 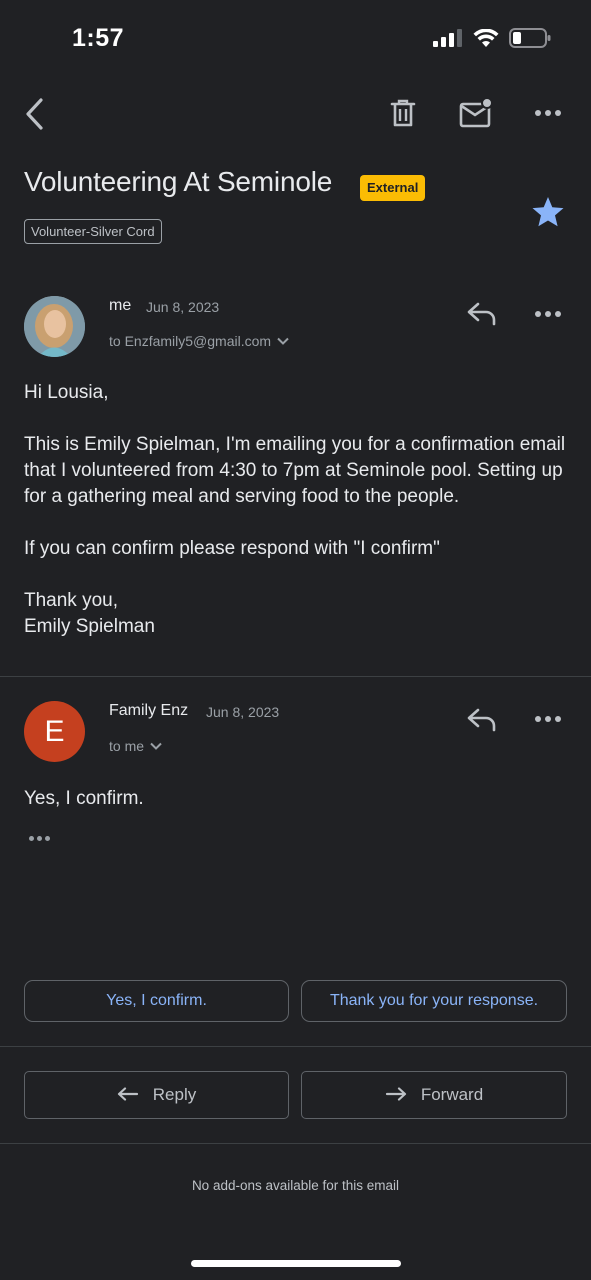 I want to click on body-signature: Thank you, Emily Spielman, so click(x=89, y=613).